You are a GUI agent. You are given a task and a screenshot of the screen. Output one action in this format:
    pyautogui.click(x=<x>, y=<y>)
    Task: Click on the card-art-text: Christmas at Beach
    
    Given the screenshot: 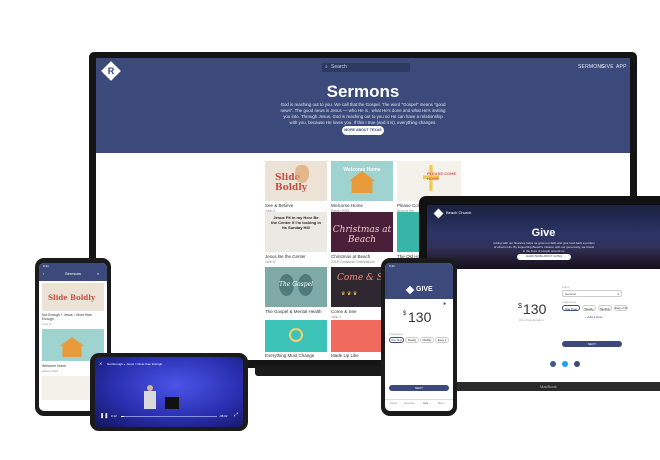 What is the action you would take?
    pyautogui.click(x=362, y=235)
    